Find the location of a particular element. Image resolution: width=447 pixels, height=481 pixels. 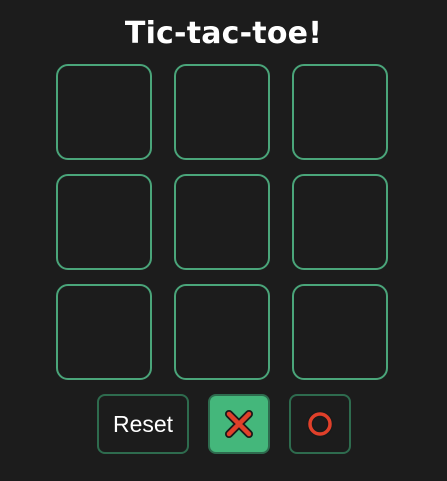

o-mark-icon is located at coordinates (320, 424).